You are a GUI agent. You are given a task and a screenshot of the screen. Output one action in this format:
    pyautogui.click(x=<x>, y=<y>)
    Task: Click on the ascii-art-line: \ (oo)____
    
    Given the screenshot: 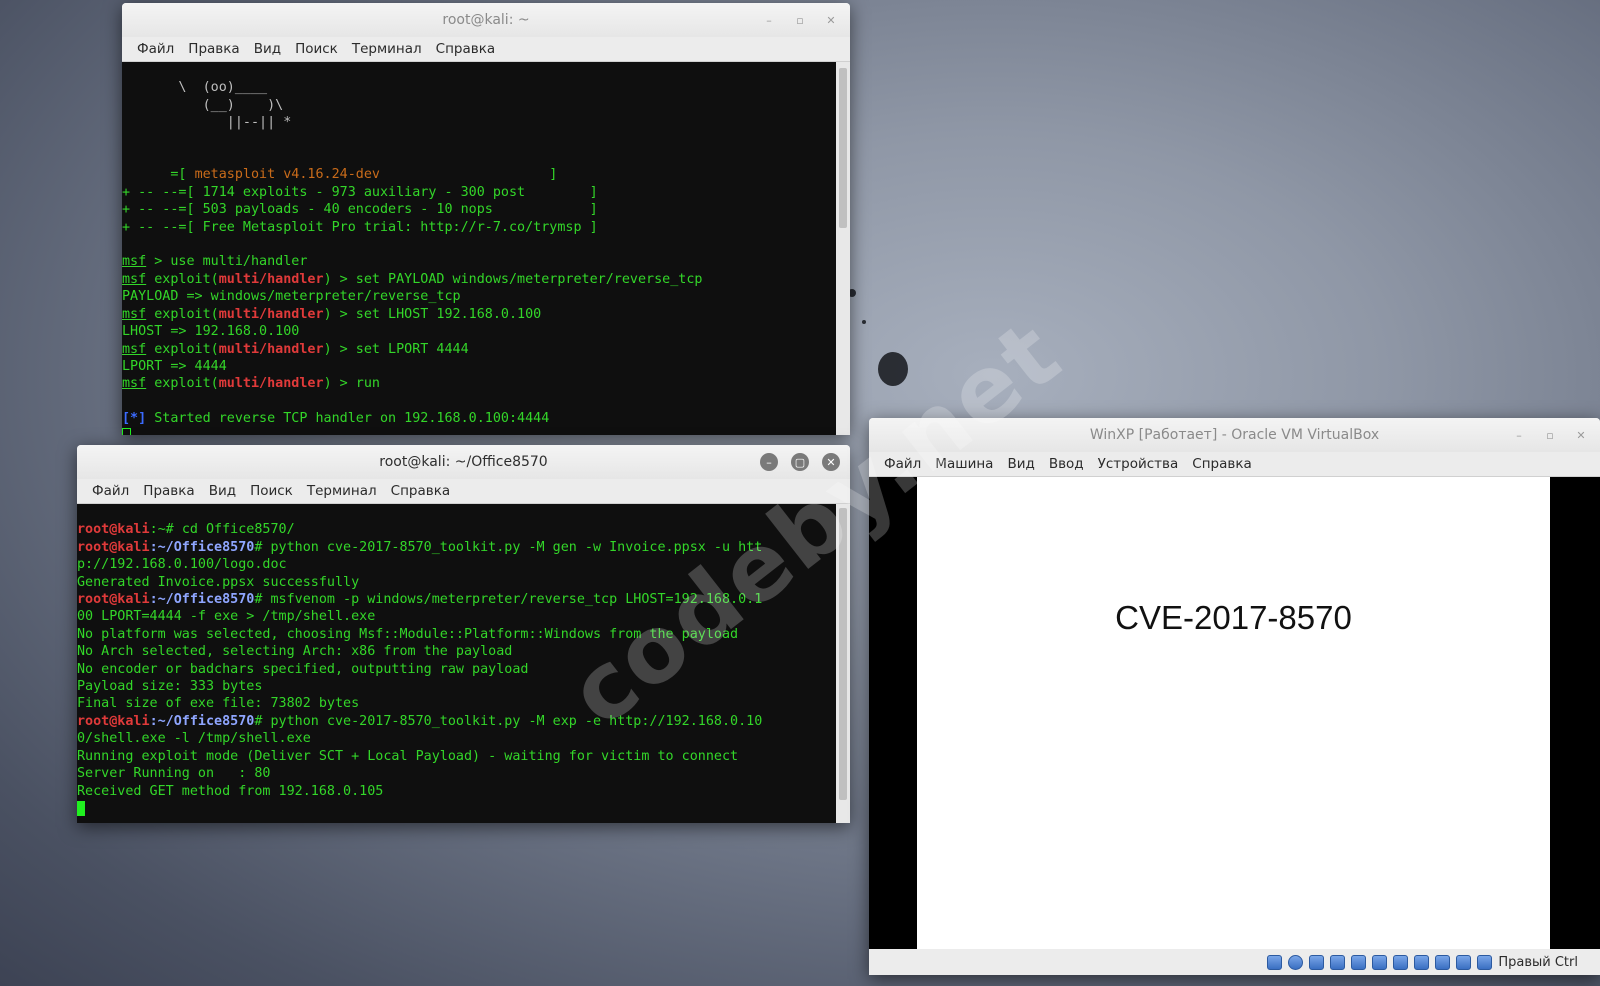 What is the action you would take?
    pyautogui.click(x=195, y=88)
    